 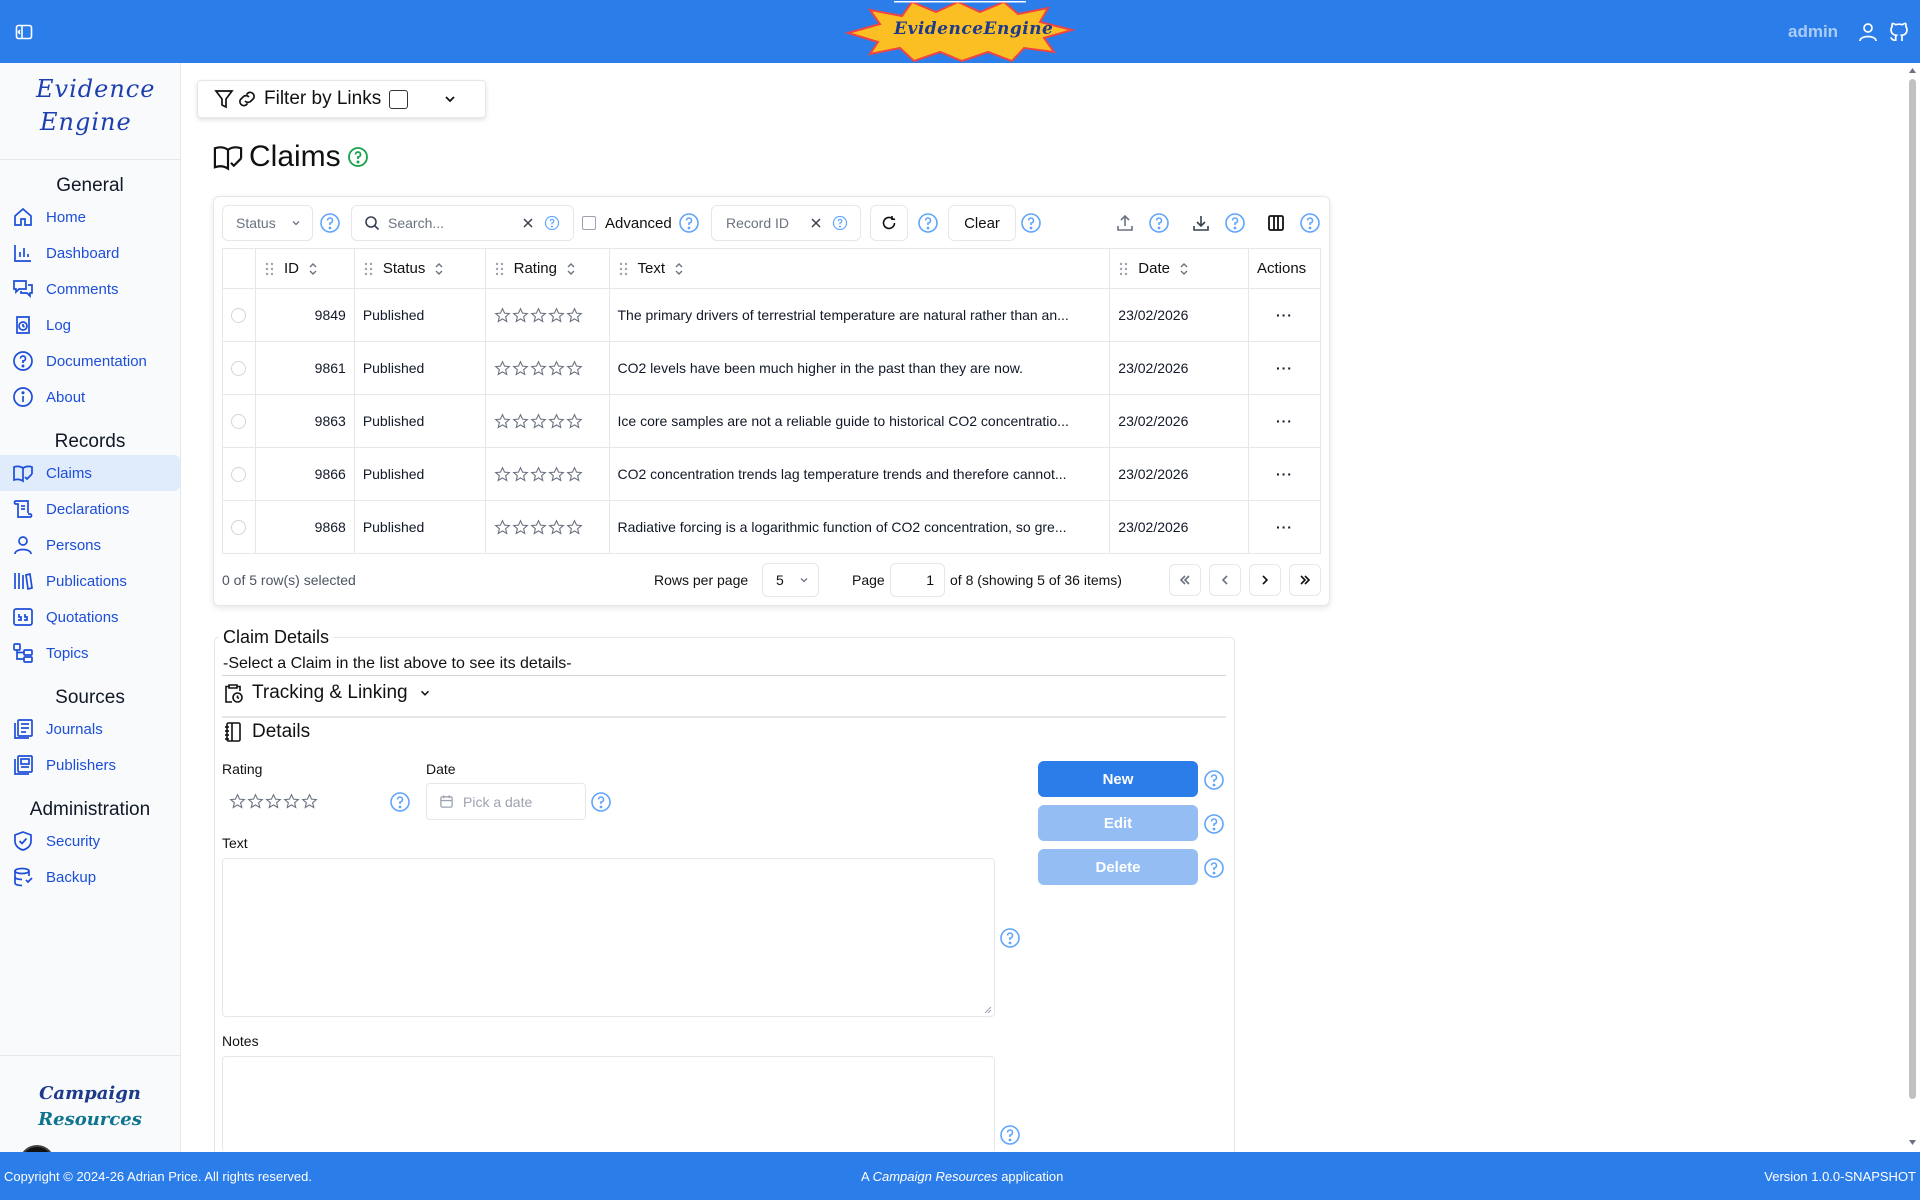 I want to click on clear-button: Clear, so click(x=982, y=223).